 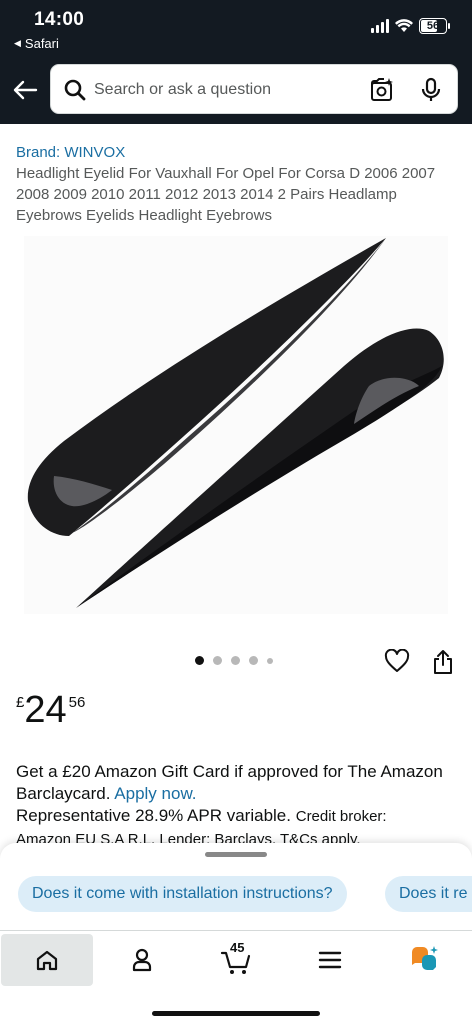 I want to click on battery-icon: 56, so click(x=433, y=26).